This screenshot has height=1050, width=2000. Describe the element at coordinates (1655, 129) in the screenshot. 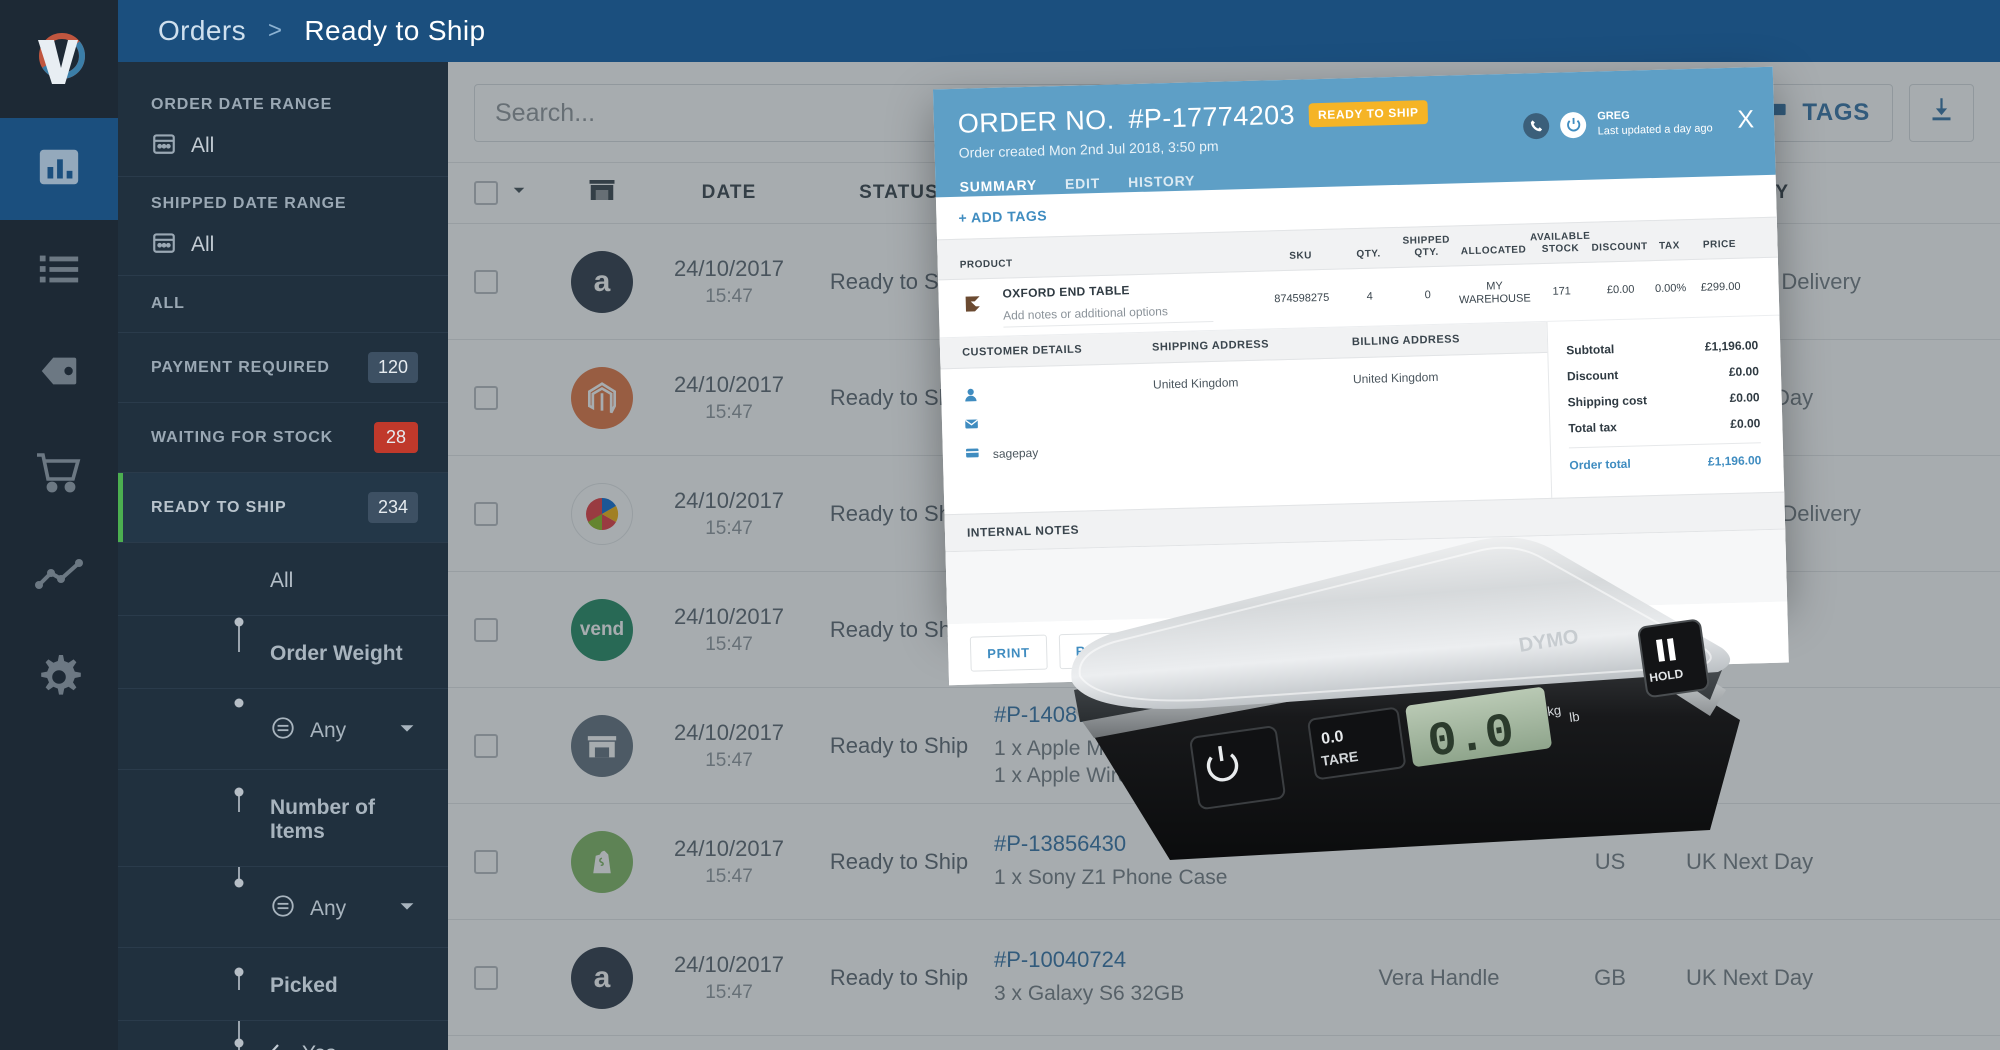

I see `modal-user-updated: Last updated a day ago` at that location.